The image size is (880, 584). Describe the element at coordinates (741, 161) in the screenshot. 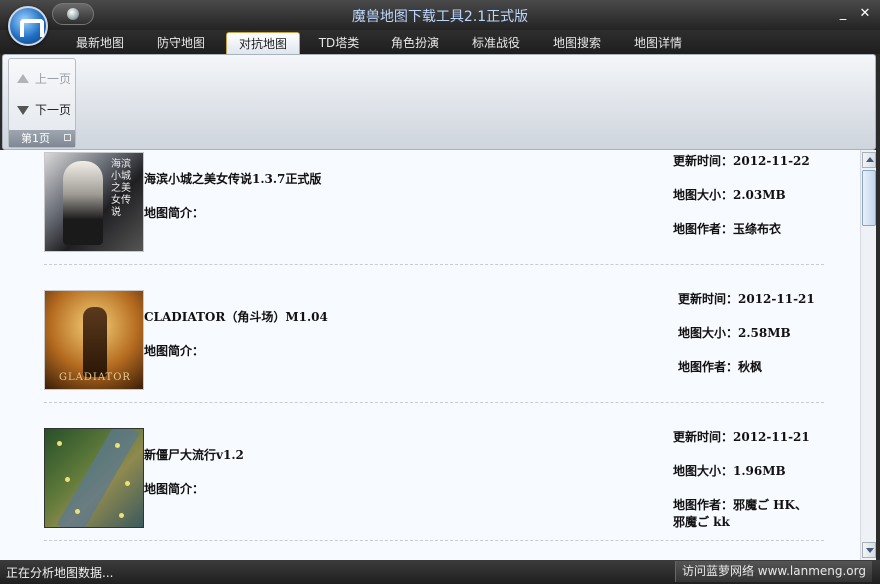

I see `map-updated: 更新时间：2012-11-22` at that location.